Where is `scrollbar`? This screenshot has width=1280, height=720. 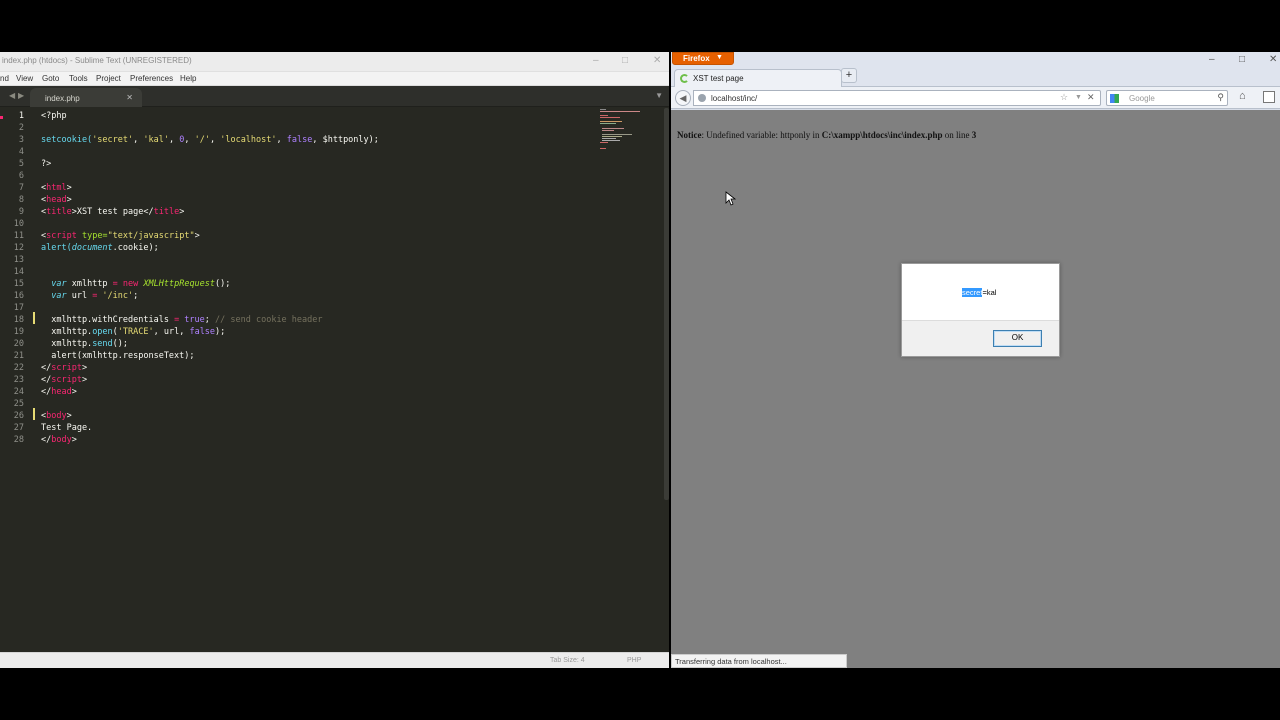
scrollbar is located at coordinates (666, 304).